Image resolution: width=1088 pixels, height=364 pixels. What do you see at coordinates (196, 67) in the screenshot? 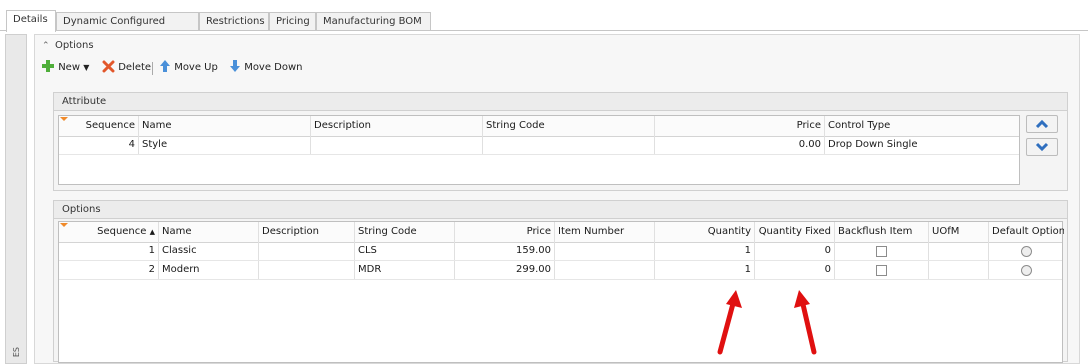
I see `move-up-label: Move Up` at bounding box center [196, 67].